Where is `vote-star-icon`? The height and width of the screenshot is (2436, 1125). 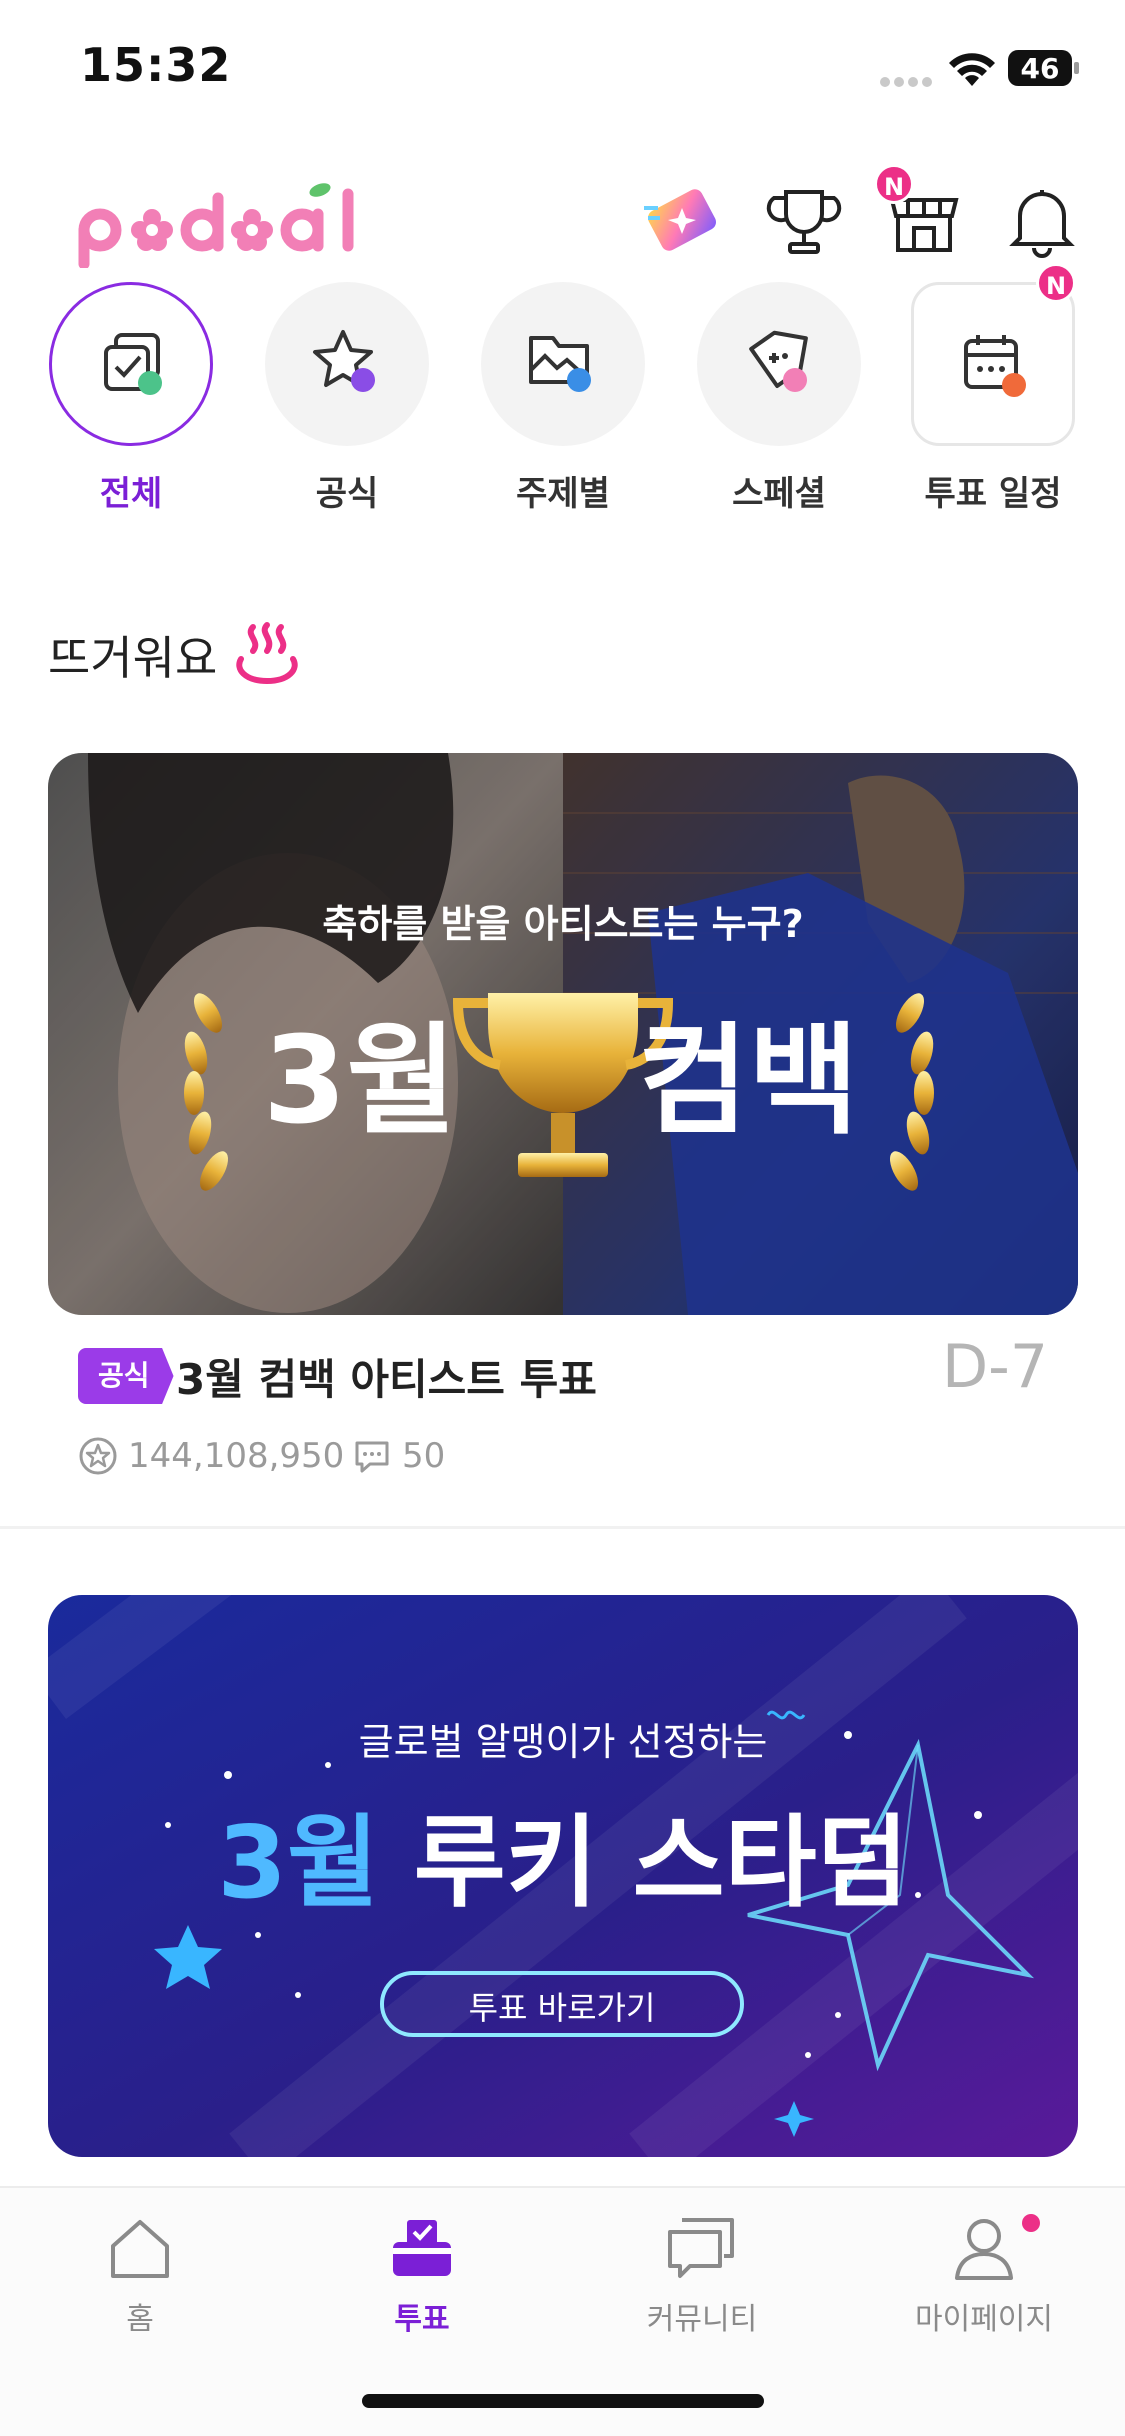 vote-star-icon is located at coordinates (98, 1456).